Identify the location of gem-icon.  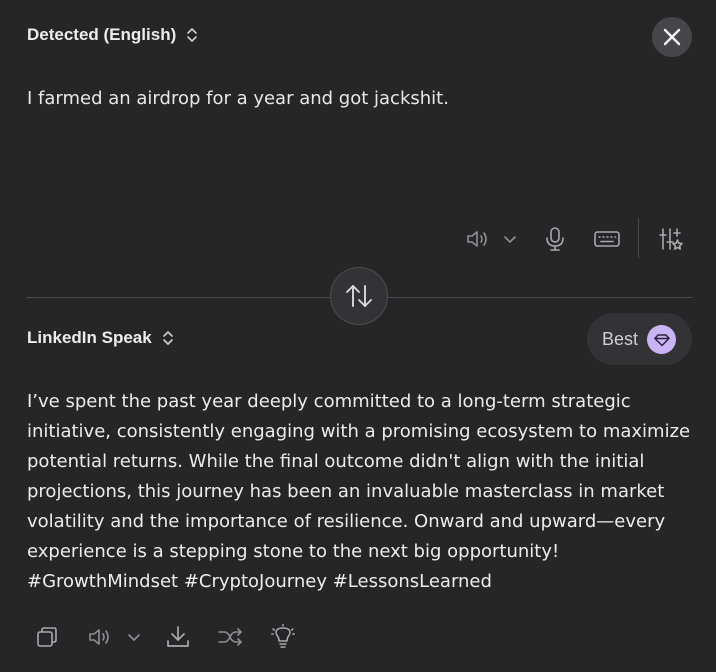
(661, 339).